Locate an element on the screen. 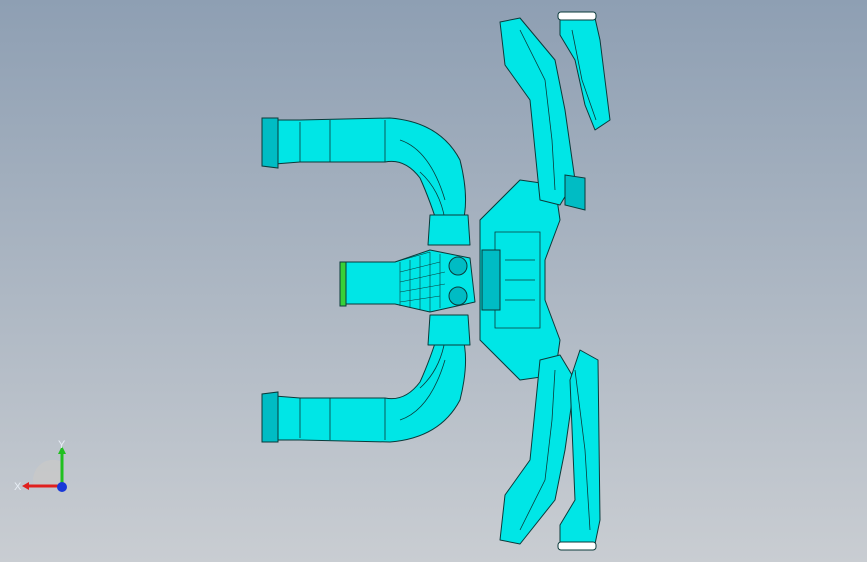 This screenshot has height=562, width=867. center-inlet is located at coordinates (407, 281).